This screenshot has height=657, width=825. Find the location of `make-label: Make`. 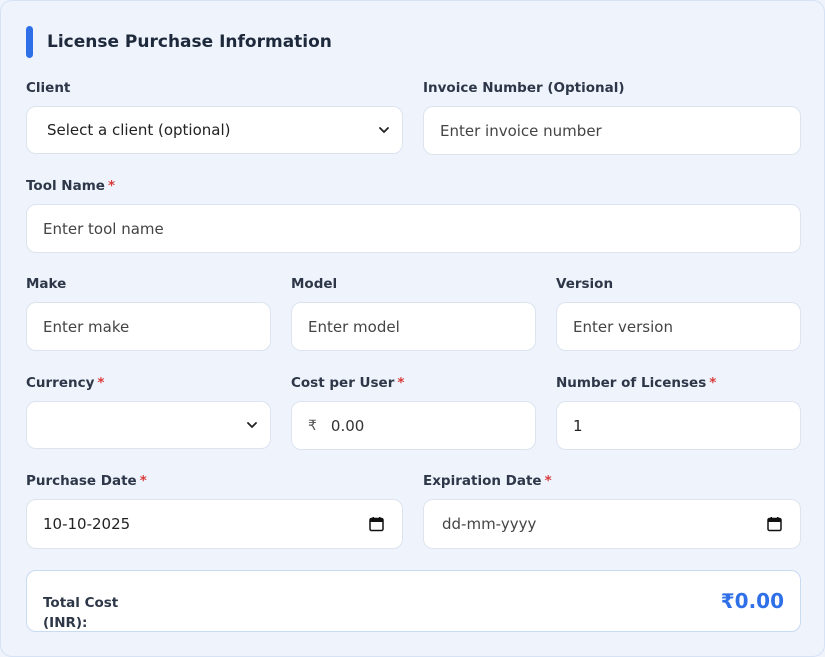

make-label: Make is located at coordinates (46, 284).